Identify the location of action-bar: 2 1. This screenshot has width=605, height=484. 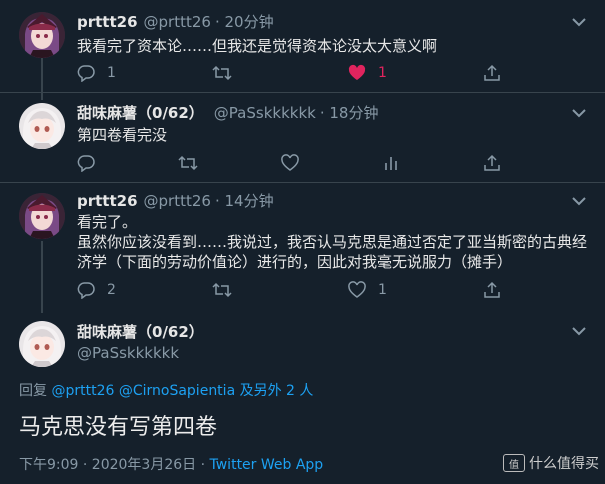
(327, 290).